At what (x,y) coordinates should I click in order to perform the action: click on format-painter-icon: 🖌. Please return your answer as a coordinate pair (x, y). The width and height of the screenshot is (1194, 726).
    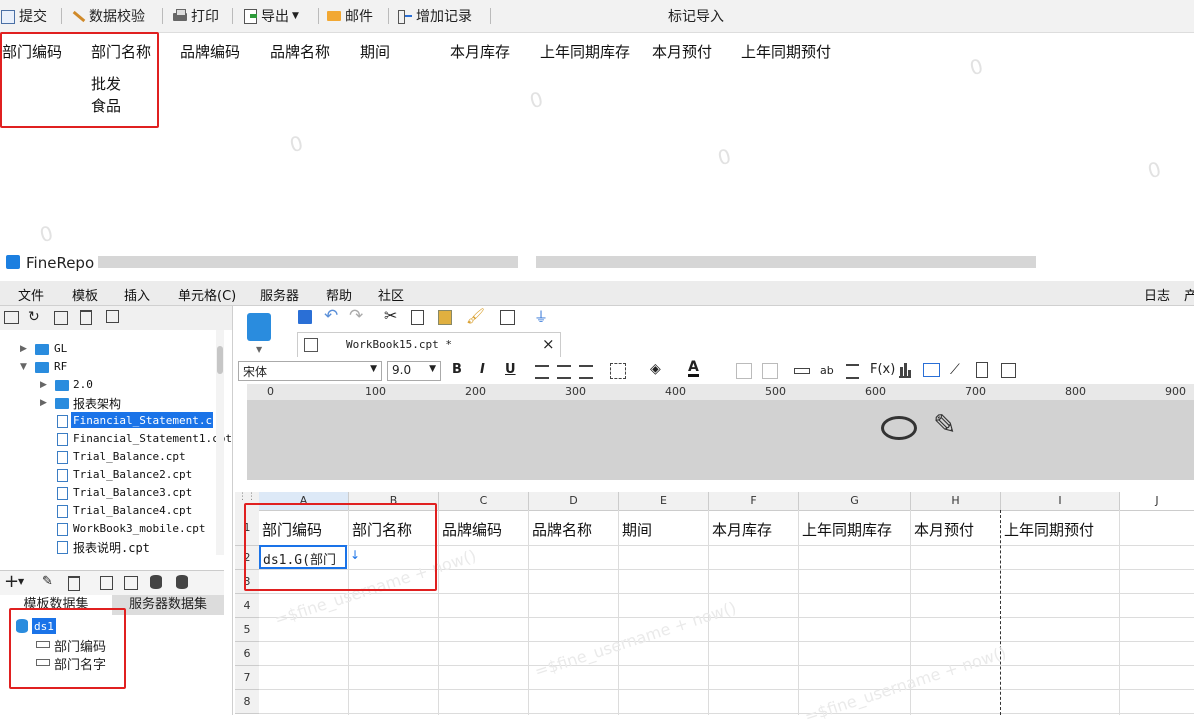
    Looking at the image, I should click on (475, 316).